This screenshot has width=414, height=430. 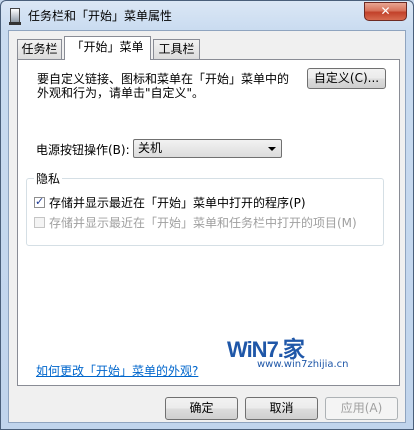 What do you see at coordinates (117, 370) in the screenshot?
I see `help-link: 如何更改「开始」菜单的外观?` at bounding box center [117, 370].